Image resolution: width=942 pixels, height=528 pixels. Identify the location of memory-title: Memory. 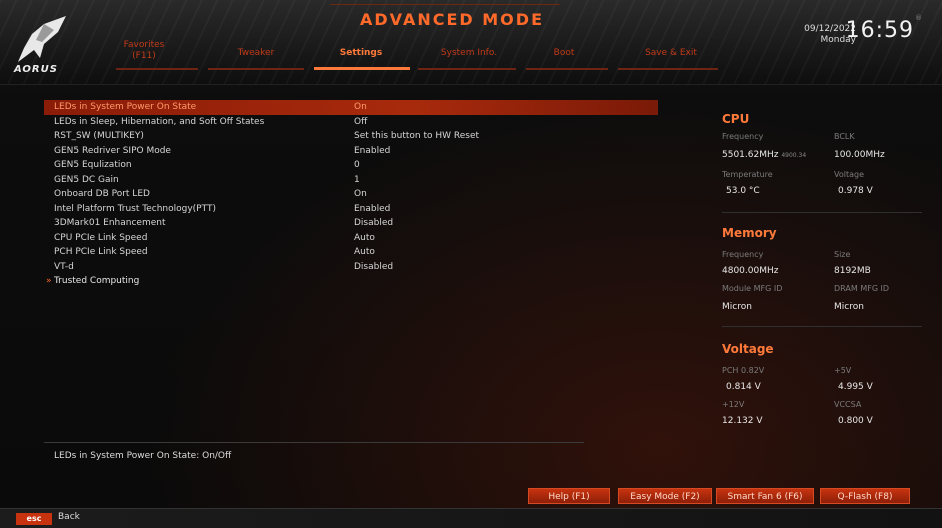
(749, 233).